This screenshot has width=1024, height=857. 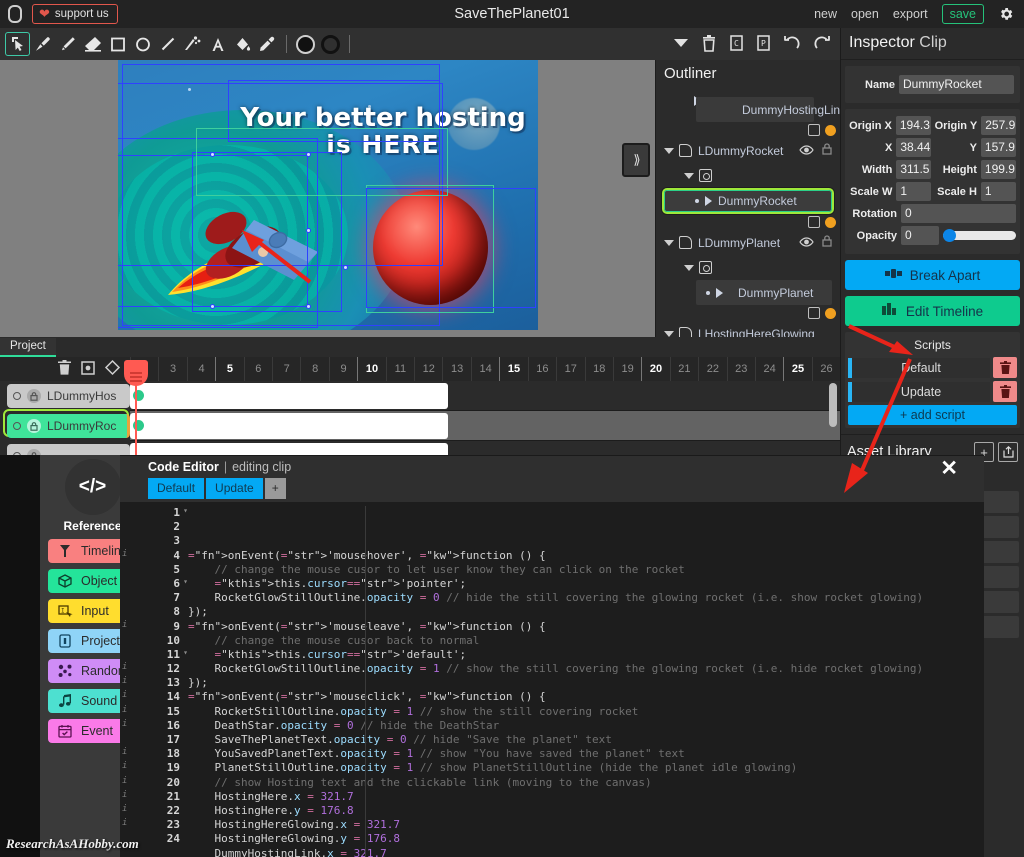 What do you see at coordinates (913, 125) in the screenshot?
I see `origin-x-field: 194.3` at bounding box center [913, 125].